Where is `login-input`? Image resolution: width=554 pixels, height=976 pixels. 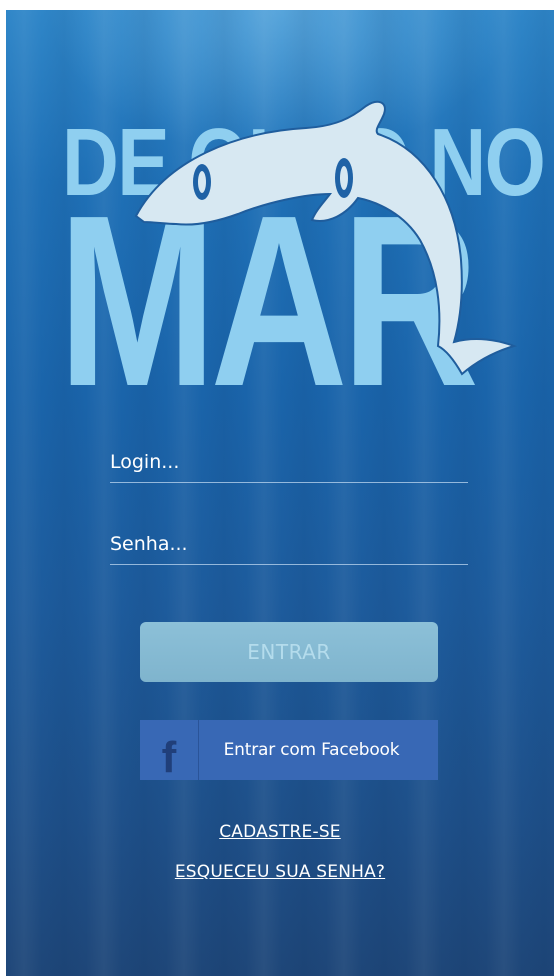 login-input is located at coordinates (289, 462).